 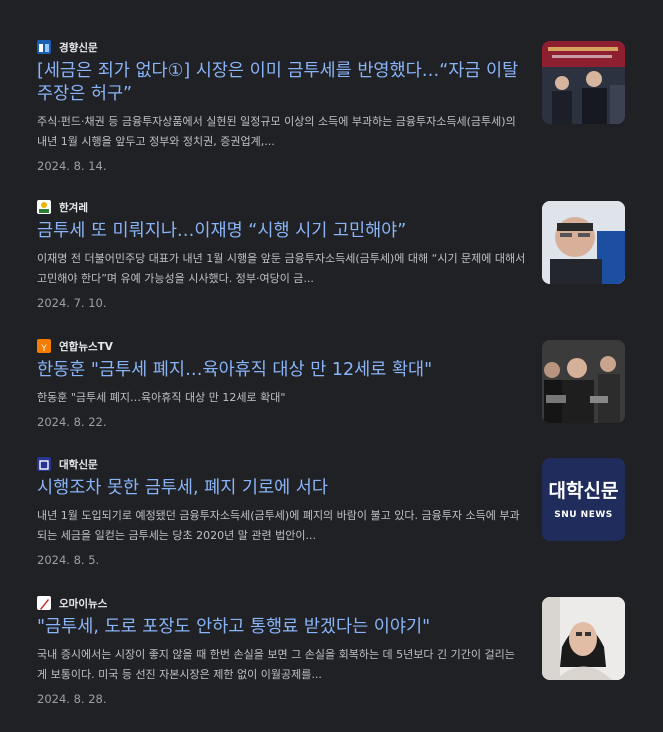 I want to click on thumbnail-subtext: SNU NEWS, so click(x=583, y=515).